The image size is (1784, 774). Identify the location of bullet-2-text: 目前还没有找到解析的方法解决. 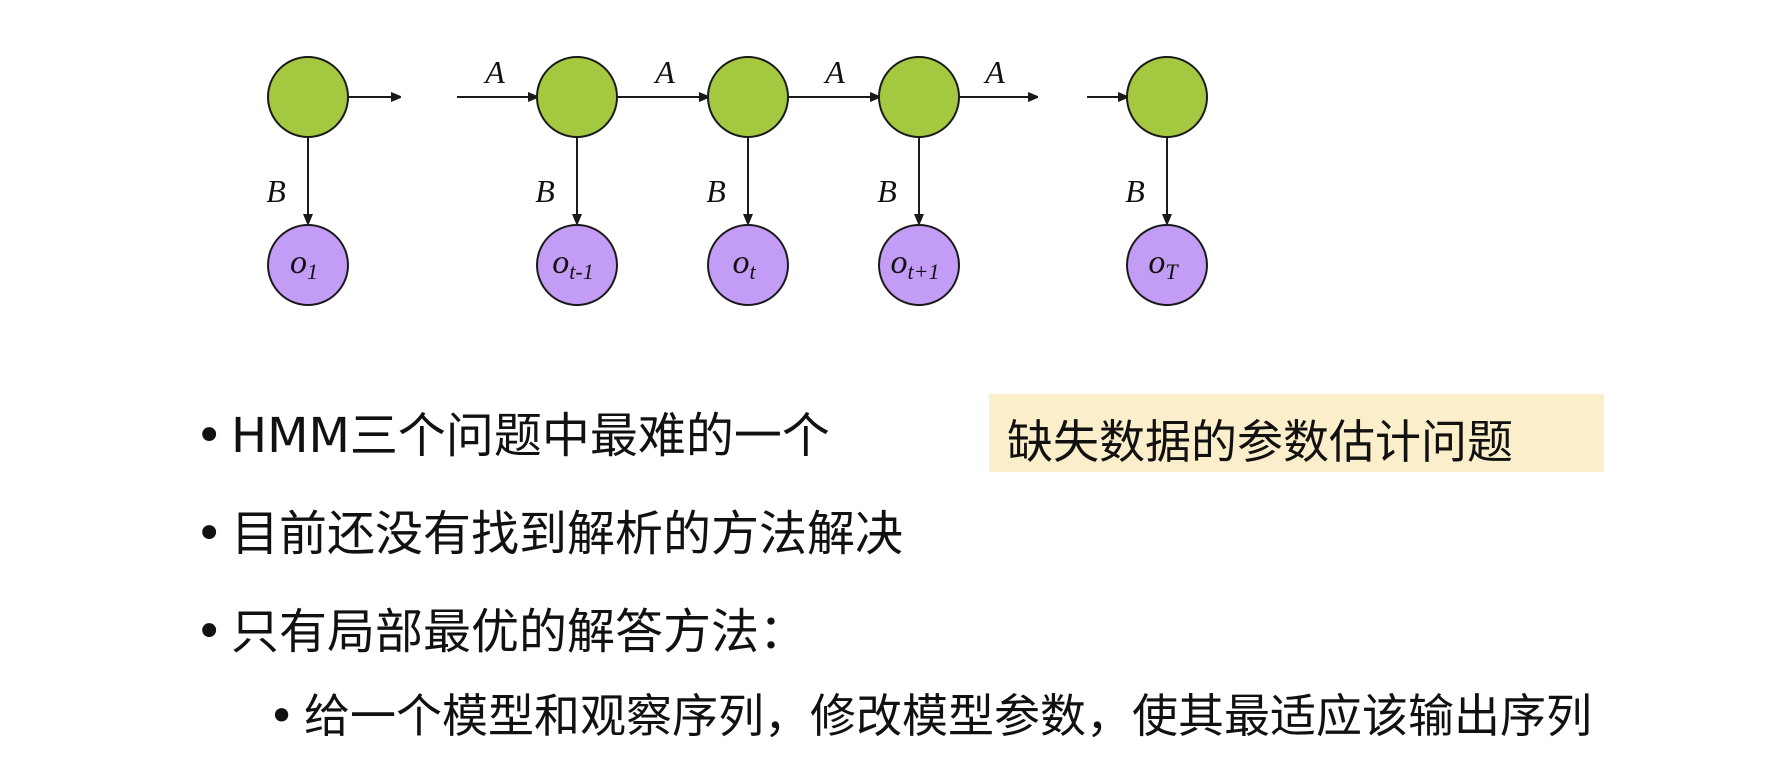
(567, 534).